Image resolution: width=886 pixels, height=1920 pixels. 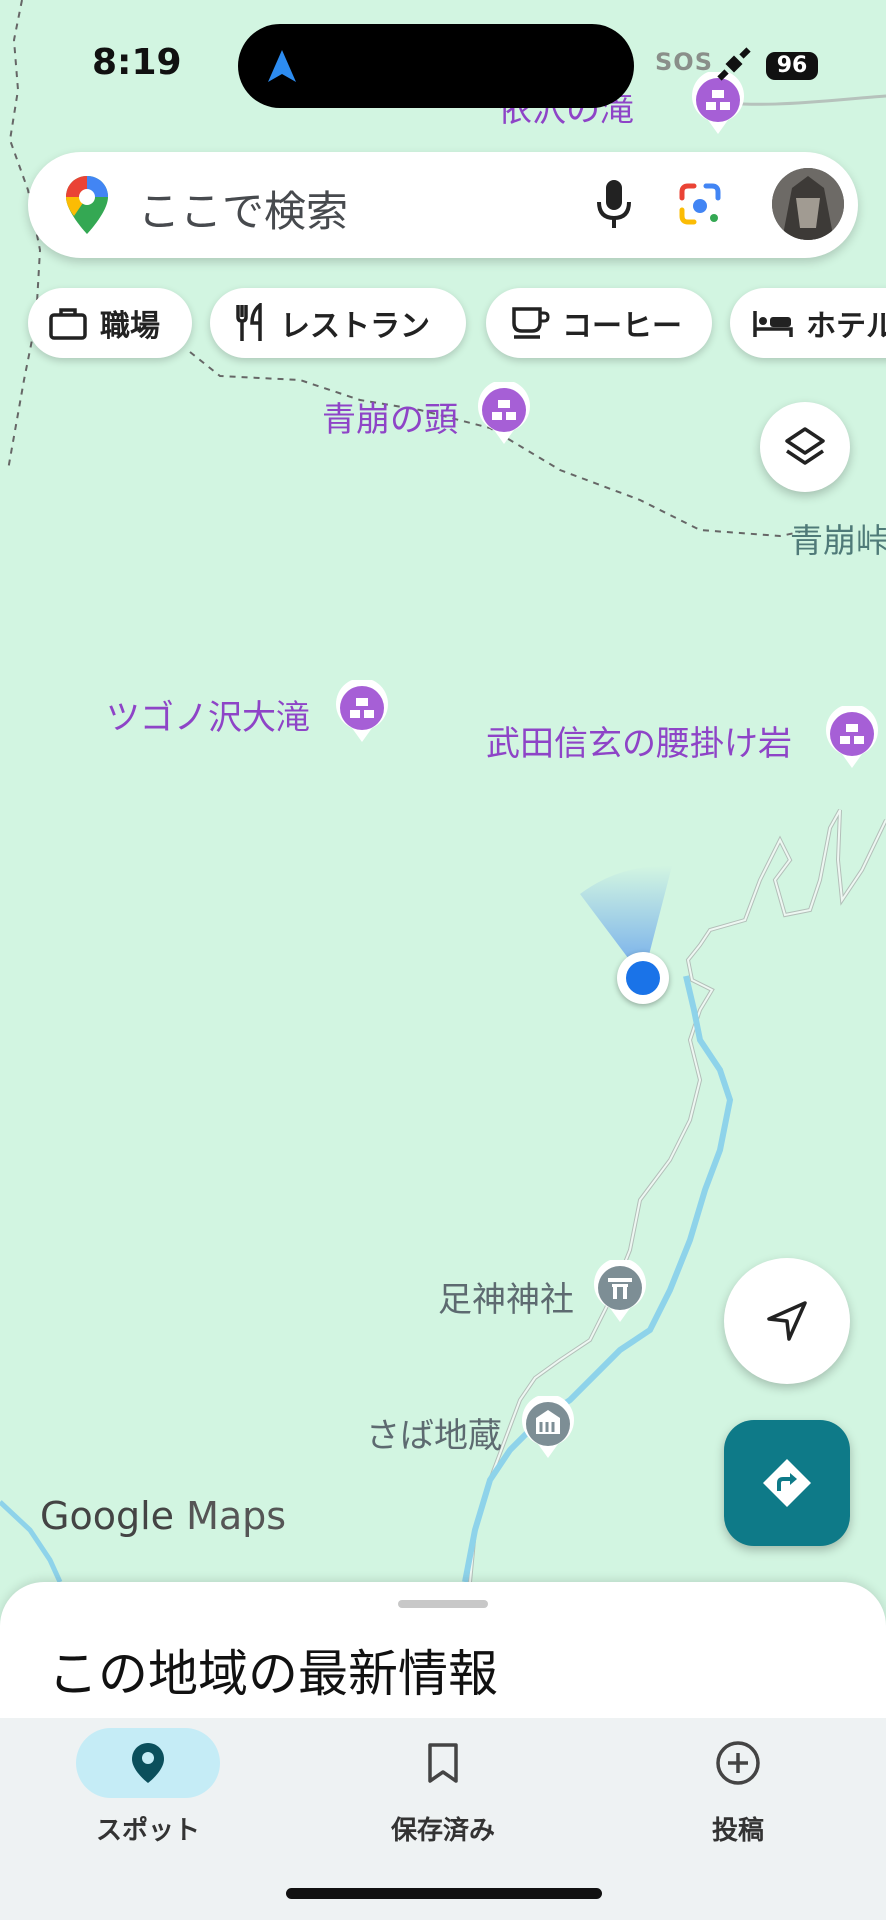 What do you see at coordinates (773, 324) in the screenshot?
I see `hotel-icon` at bounding box center [773, 324].